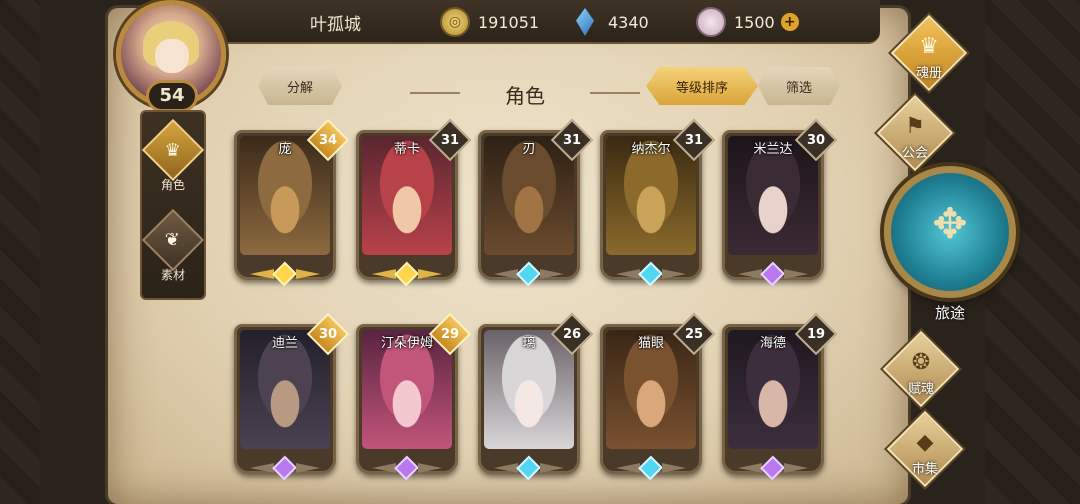  Describe the element at coordinates (925, 442) in the screenshot. I see `market-icon: ◆` at that location.